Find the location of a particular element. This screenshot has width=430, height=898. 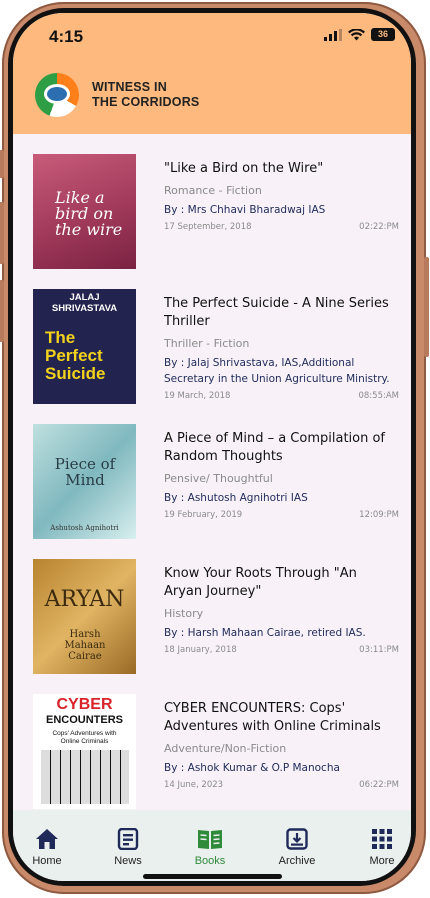

nav-home: Home is located at coordinates (47, 847).